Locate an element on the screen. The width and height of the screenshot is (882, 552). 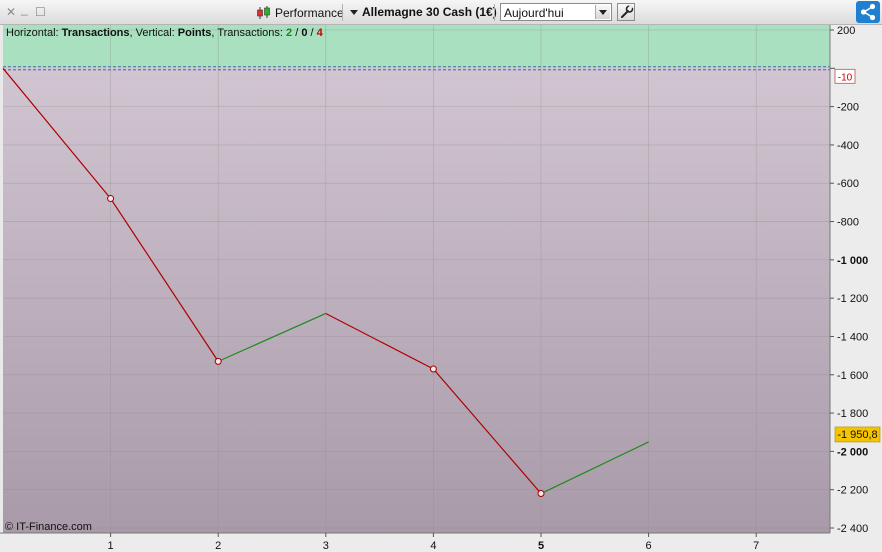
x-axis-background is located at coordinates (415, 542).